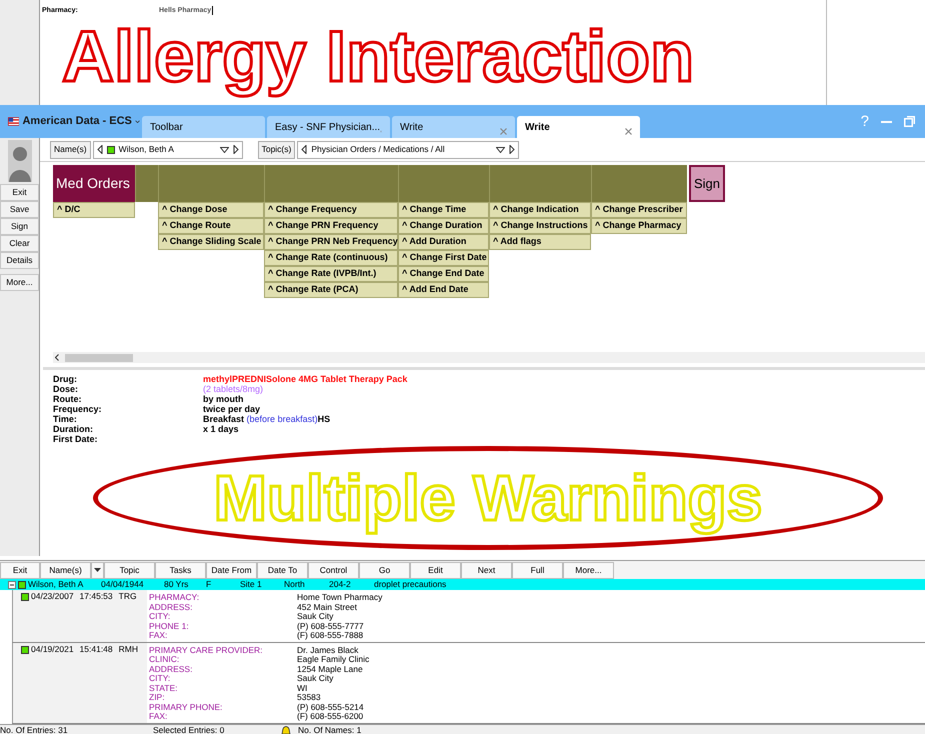 The height and width of the screenshot is (734, 925). What do you see at coordinates (19, 192) in the screenshot?
I see `side-button: Exit` at bounding box center [19, 192].